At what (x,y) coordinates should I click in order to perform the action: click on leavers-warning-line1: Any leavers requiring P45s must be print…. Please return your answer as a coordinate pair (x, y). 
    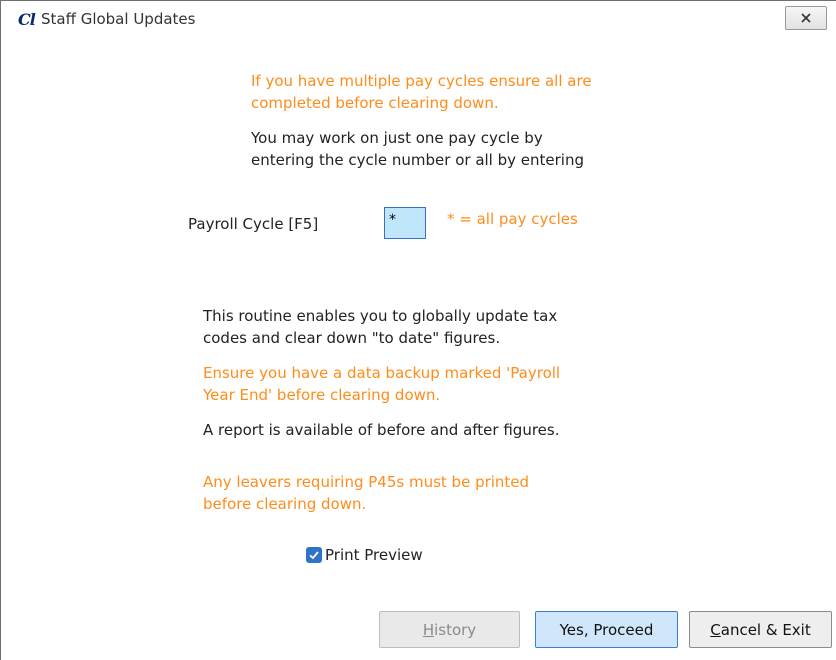
    Looking at the image, I should click on (366, 482).